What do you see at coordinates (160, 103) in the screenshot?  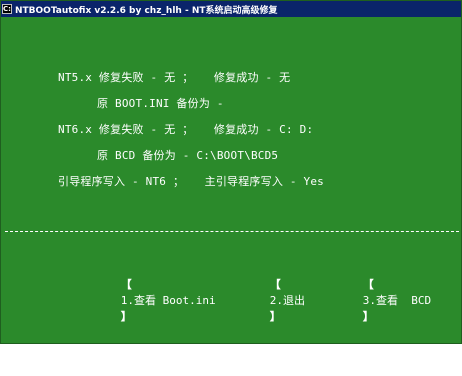 I see `nt5-backup-line: 原 BOOT.INI 备份为 -` at bounding box center [160, 103].